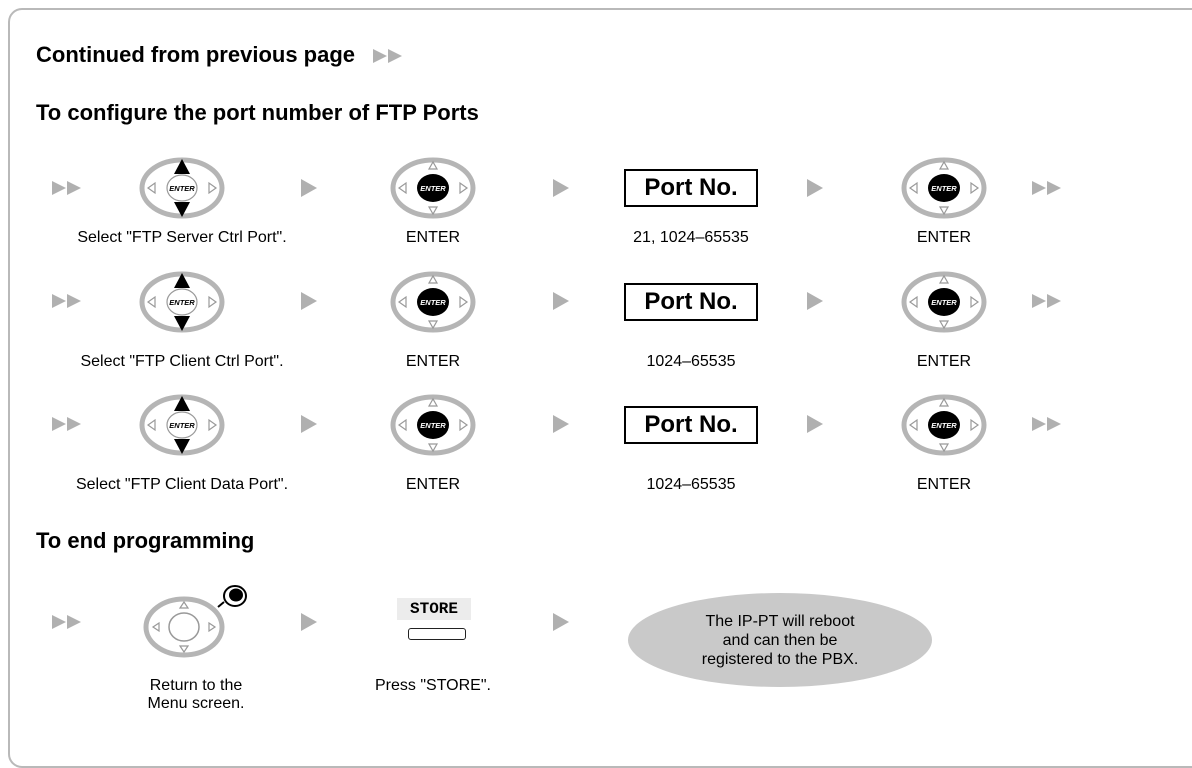 The image size is (1192, 768). Describe the element at coordinates (437, 634) in the screenshot. I see `store-key-icon` at that location.